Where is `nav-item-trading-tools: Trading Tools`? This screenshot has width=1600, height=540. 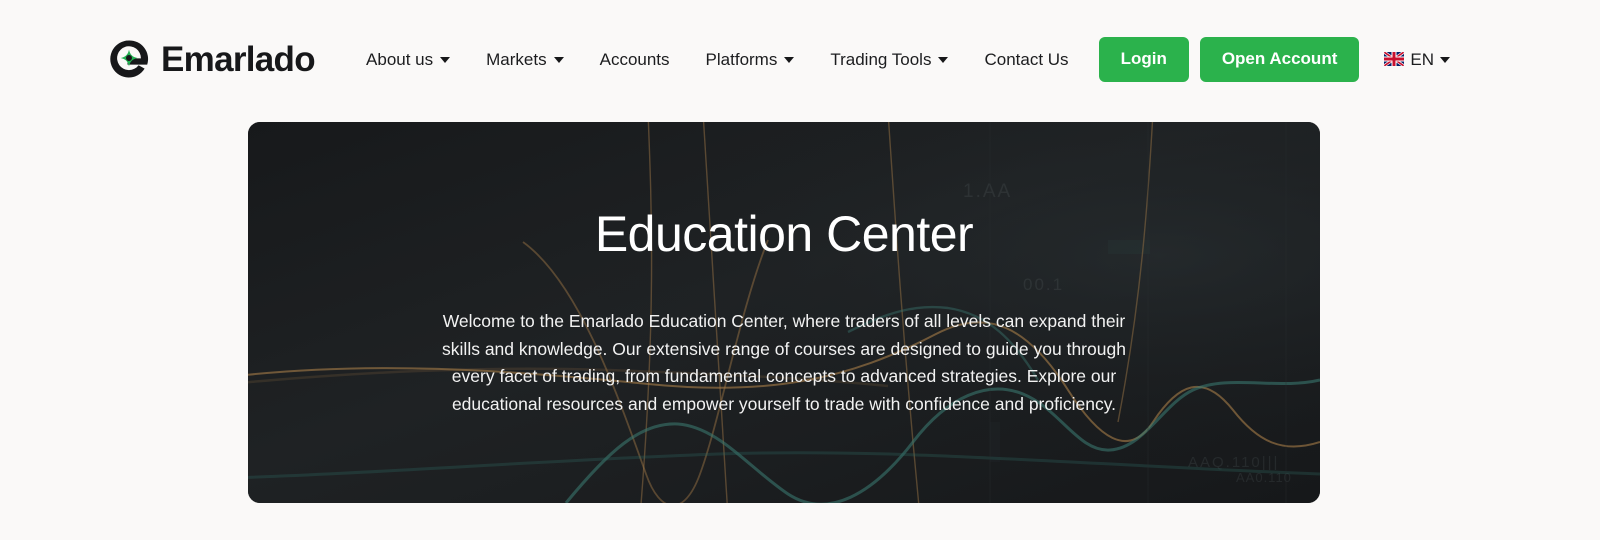
nav-item-trading-tools: Trading Tools is located at coordinates (889, 59).